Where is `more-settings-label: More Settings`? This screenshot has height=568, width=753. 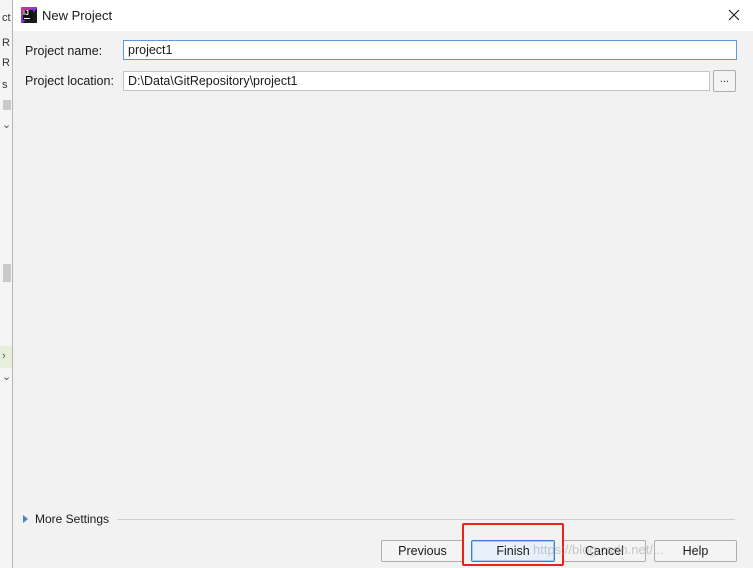
more-settings-label: More Settings is located at coordinates (72, 519).